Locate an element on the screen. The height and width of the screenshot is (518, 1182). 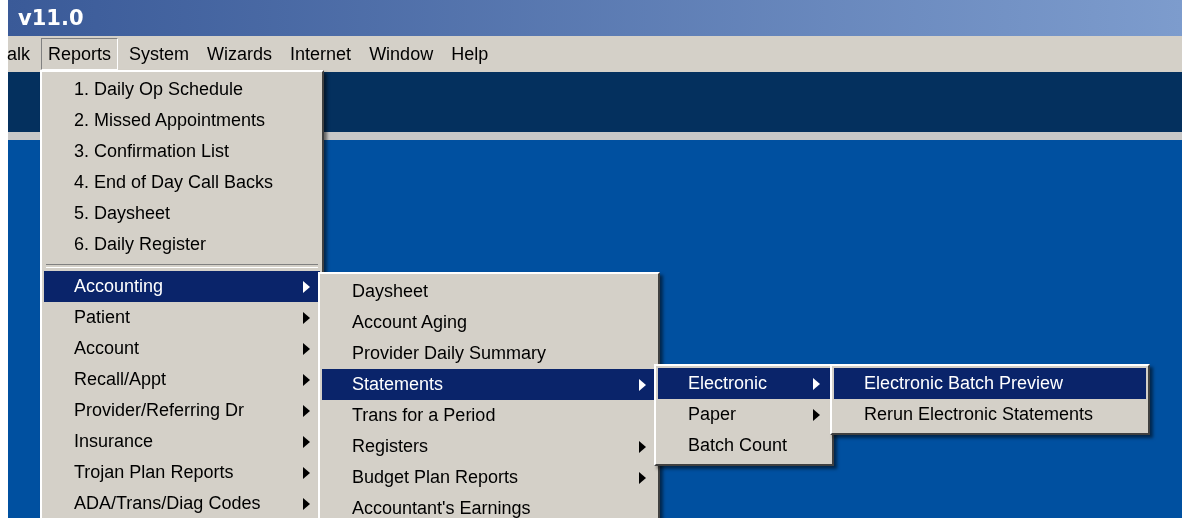
menu-item: 4. End of Day Call Backs is located at coordinates (182, 182).